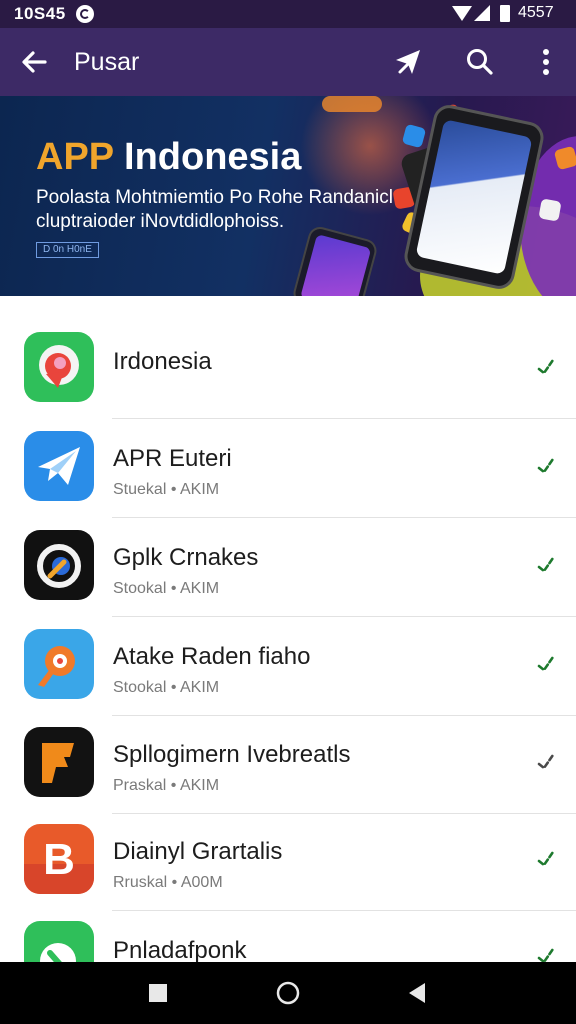 The width and height of the screenshot is (576, 1024). I want to click on sync-icon, so click(85, 14).